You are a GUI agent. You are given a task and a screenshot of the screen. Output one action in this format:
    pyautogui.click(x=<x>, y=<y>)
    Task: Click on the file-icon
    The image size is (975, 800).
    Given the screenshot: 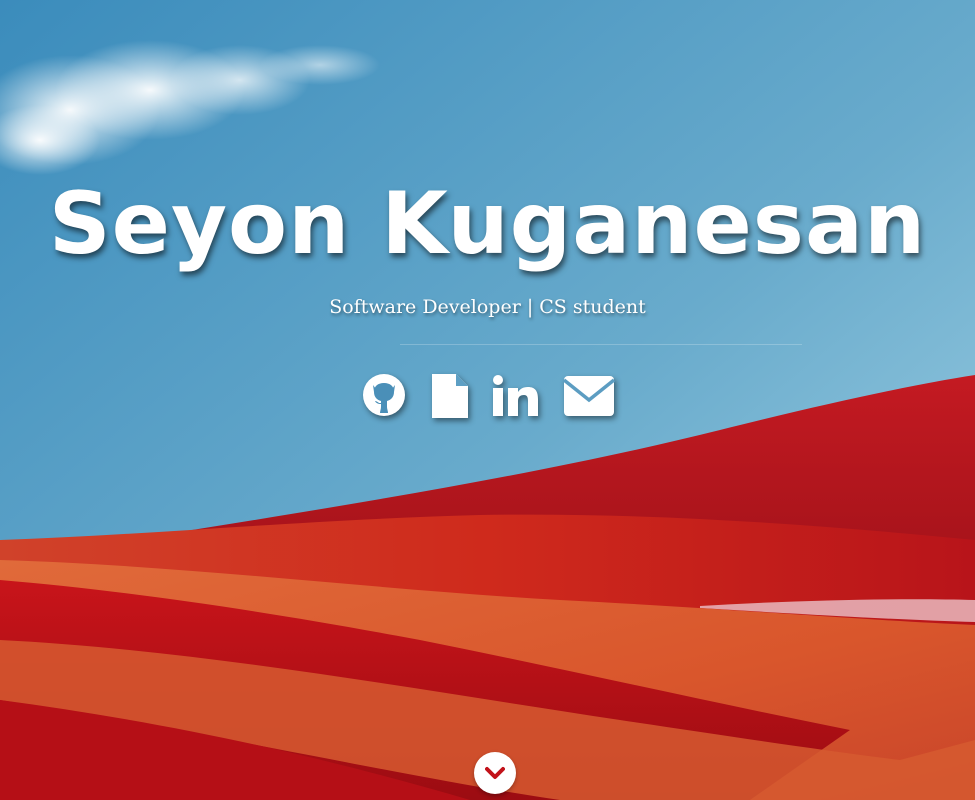 What is the action you would take?
    pyautogui.click(x=449, y=396)
    